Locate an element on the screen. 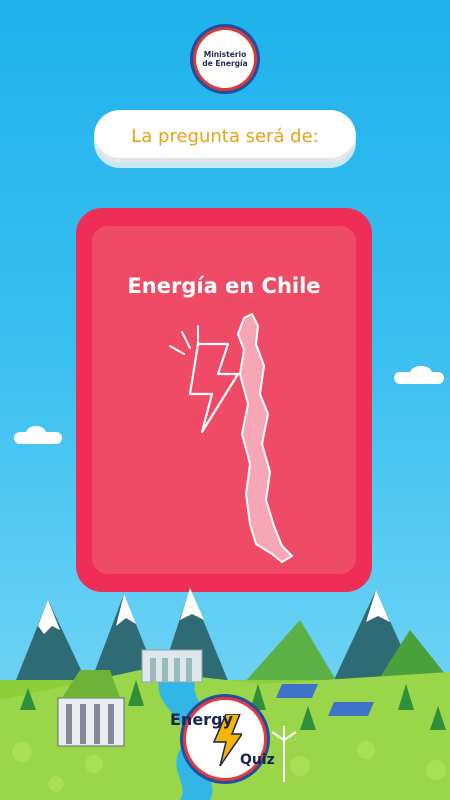 This screenshot has height=800, width=450. ministry-logo: Ministerio de Energía is located at coordinates (225, 59).